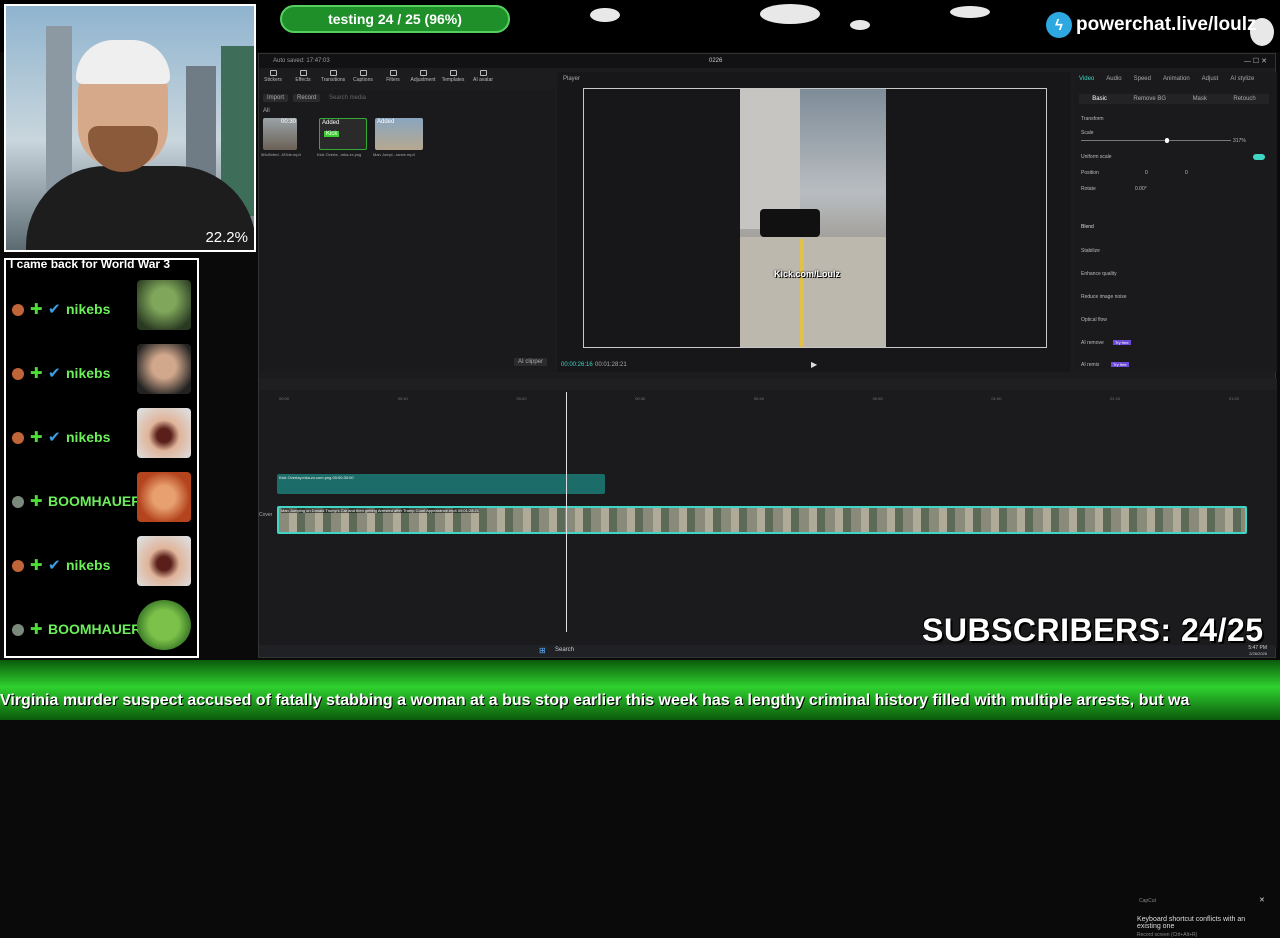  What do you see at coordinates (1239, 141) in the screenshot?
I see `scale-value: 317%` at bounding box center [1239, 141].